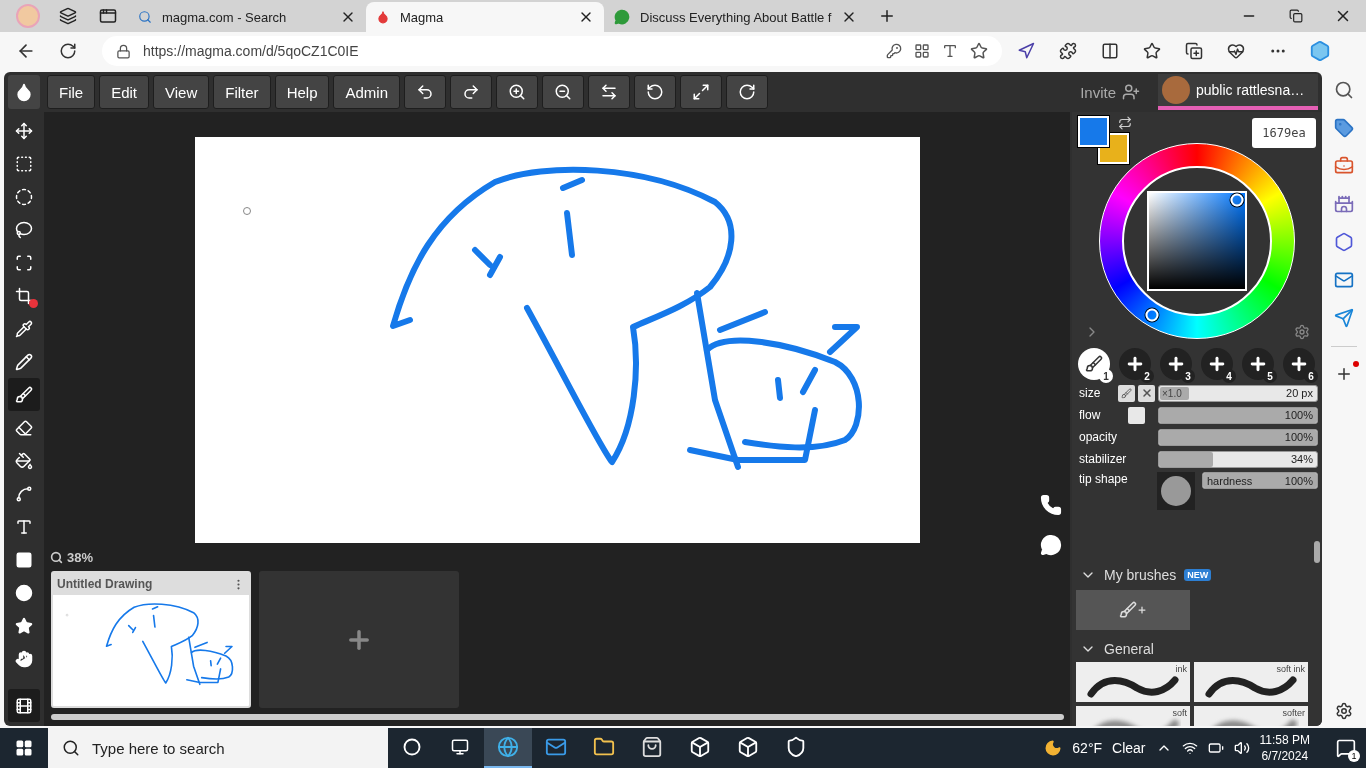 The height and width of the screenshot is (768, 1366). Describe the element at coordinates (1260, 480) in the screenshot. I see `slider: hardness 100%` at that location.